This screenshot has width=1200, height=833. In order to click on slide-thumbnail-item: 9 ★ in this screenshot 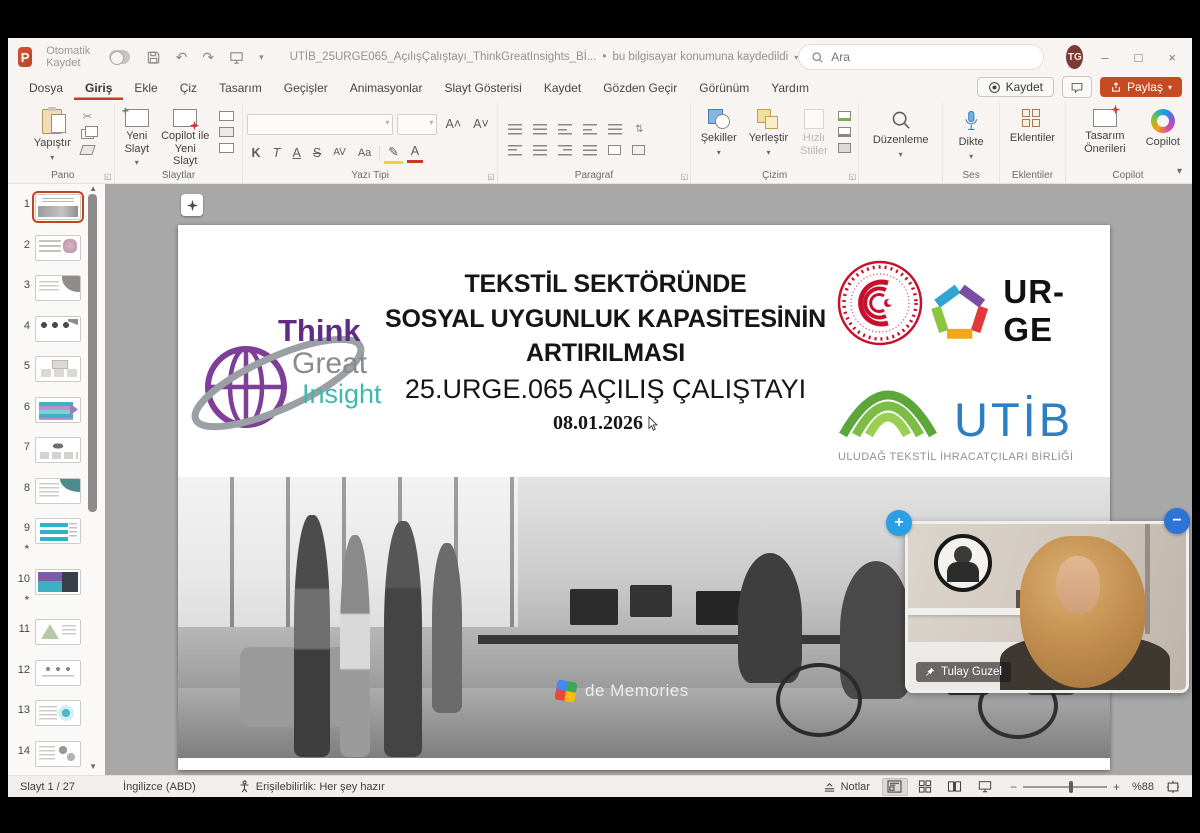, I will do `click(59, 536)`.